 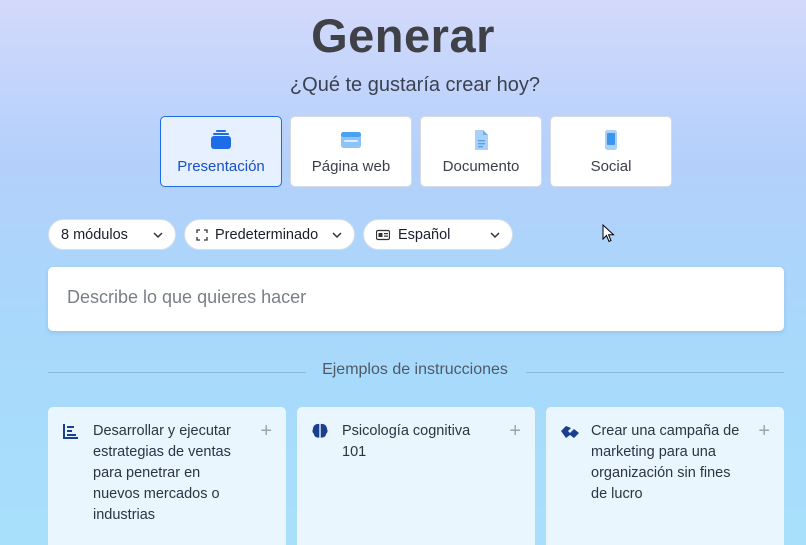 I want to click on document-icon, so click(x=481, y=140).